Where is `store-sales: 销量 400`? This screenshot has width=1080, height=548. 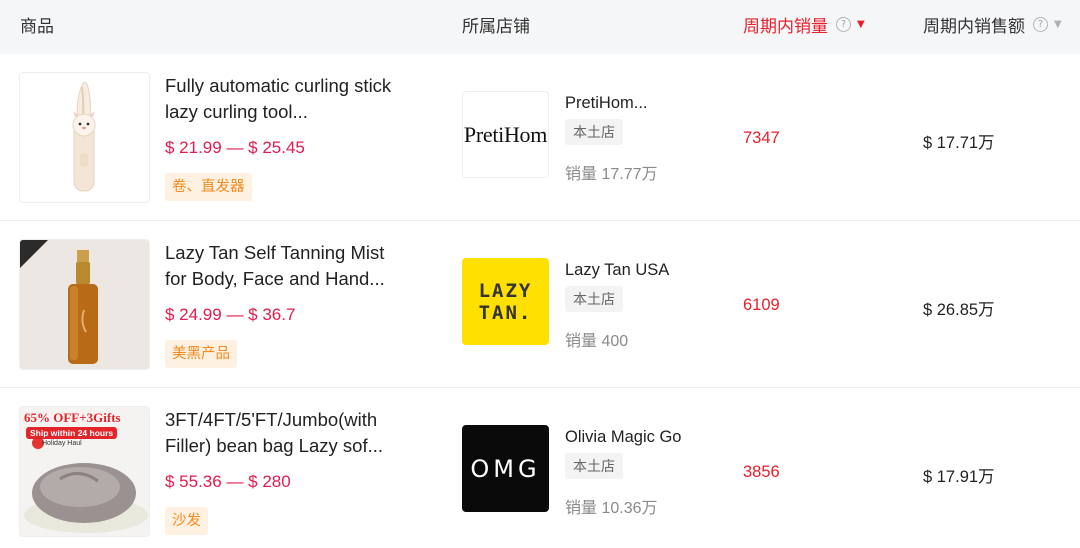
store-sales: 销量 400 is located at coordinates (597, 341).